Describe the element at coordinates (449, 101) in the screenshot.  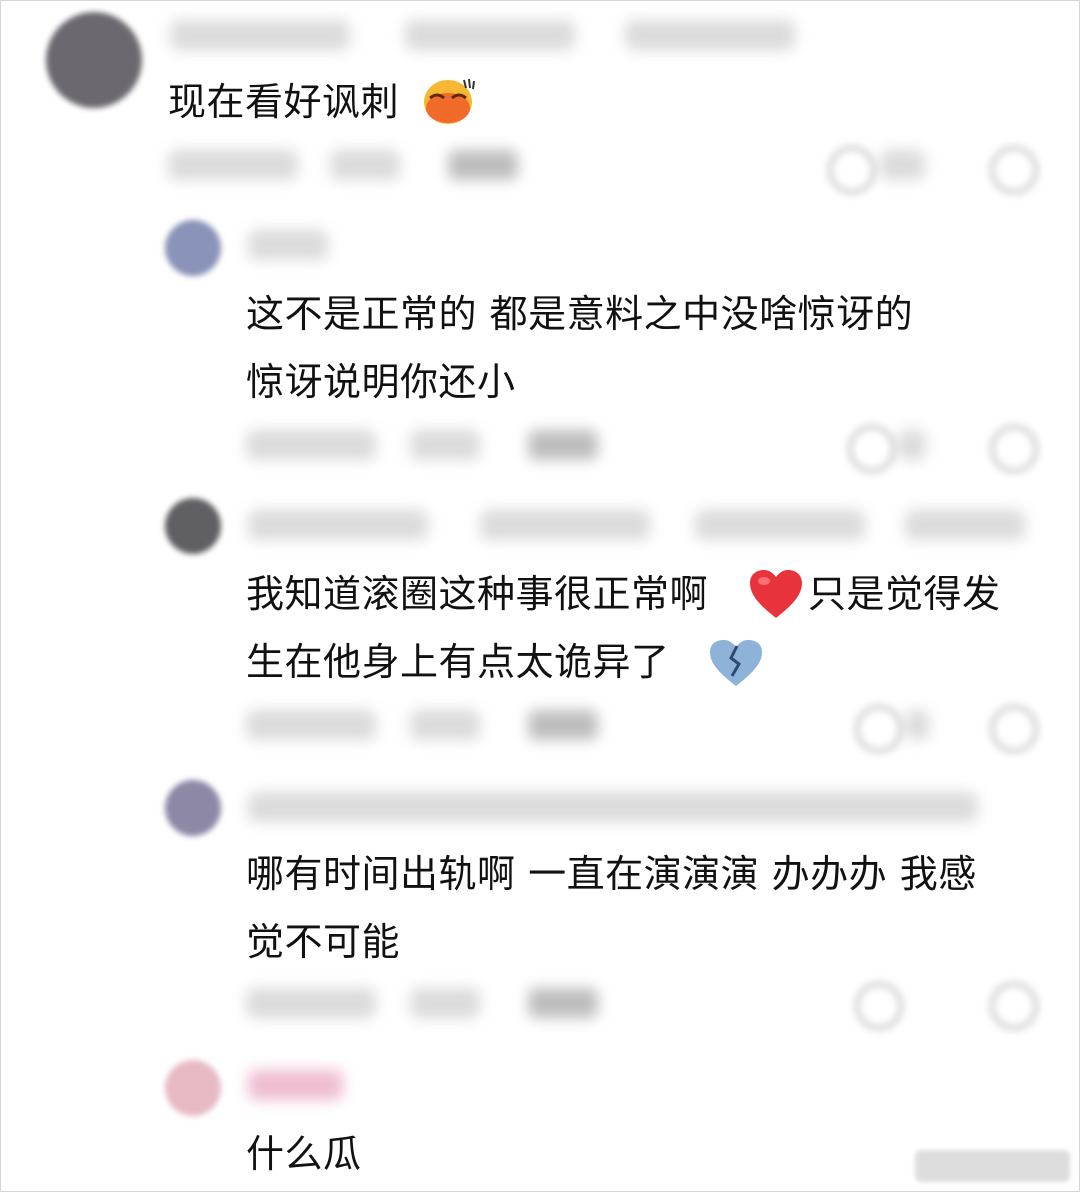
I see `smirk-face-emoji` at that location.